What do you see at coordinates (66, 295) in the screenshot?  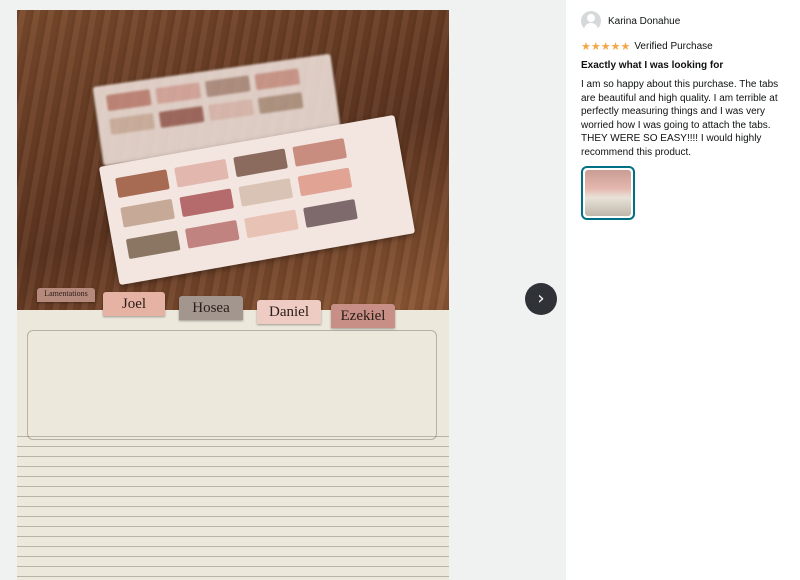 I see `bible-tab: Lamentations` at bounding box center [66, 295].